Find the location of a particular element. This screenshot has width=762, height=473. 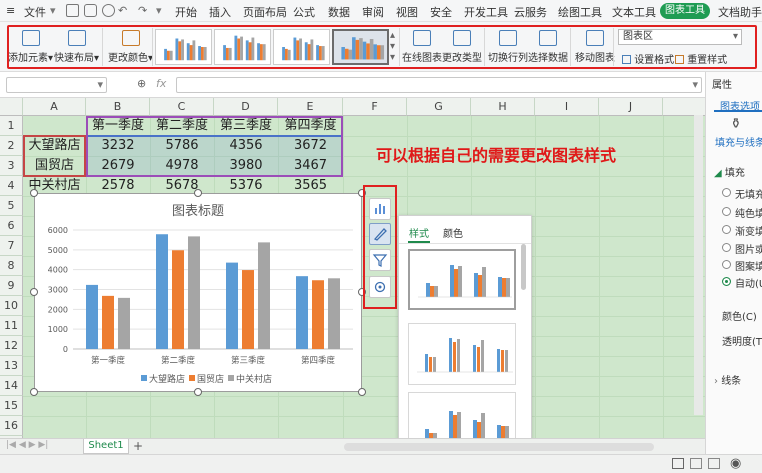

radio-no-fill is located at coordinates (726, 192).